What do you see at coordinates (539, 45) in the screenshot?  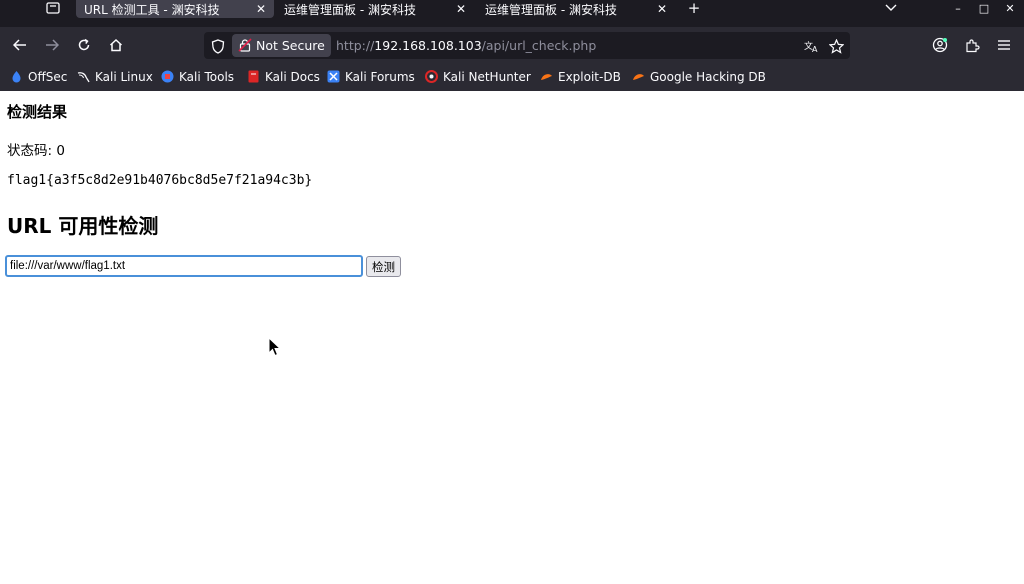 I see `url-path: /api/url_check.php` at bounding box center [539, 45].